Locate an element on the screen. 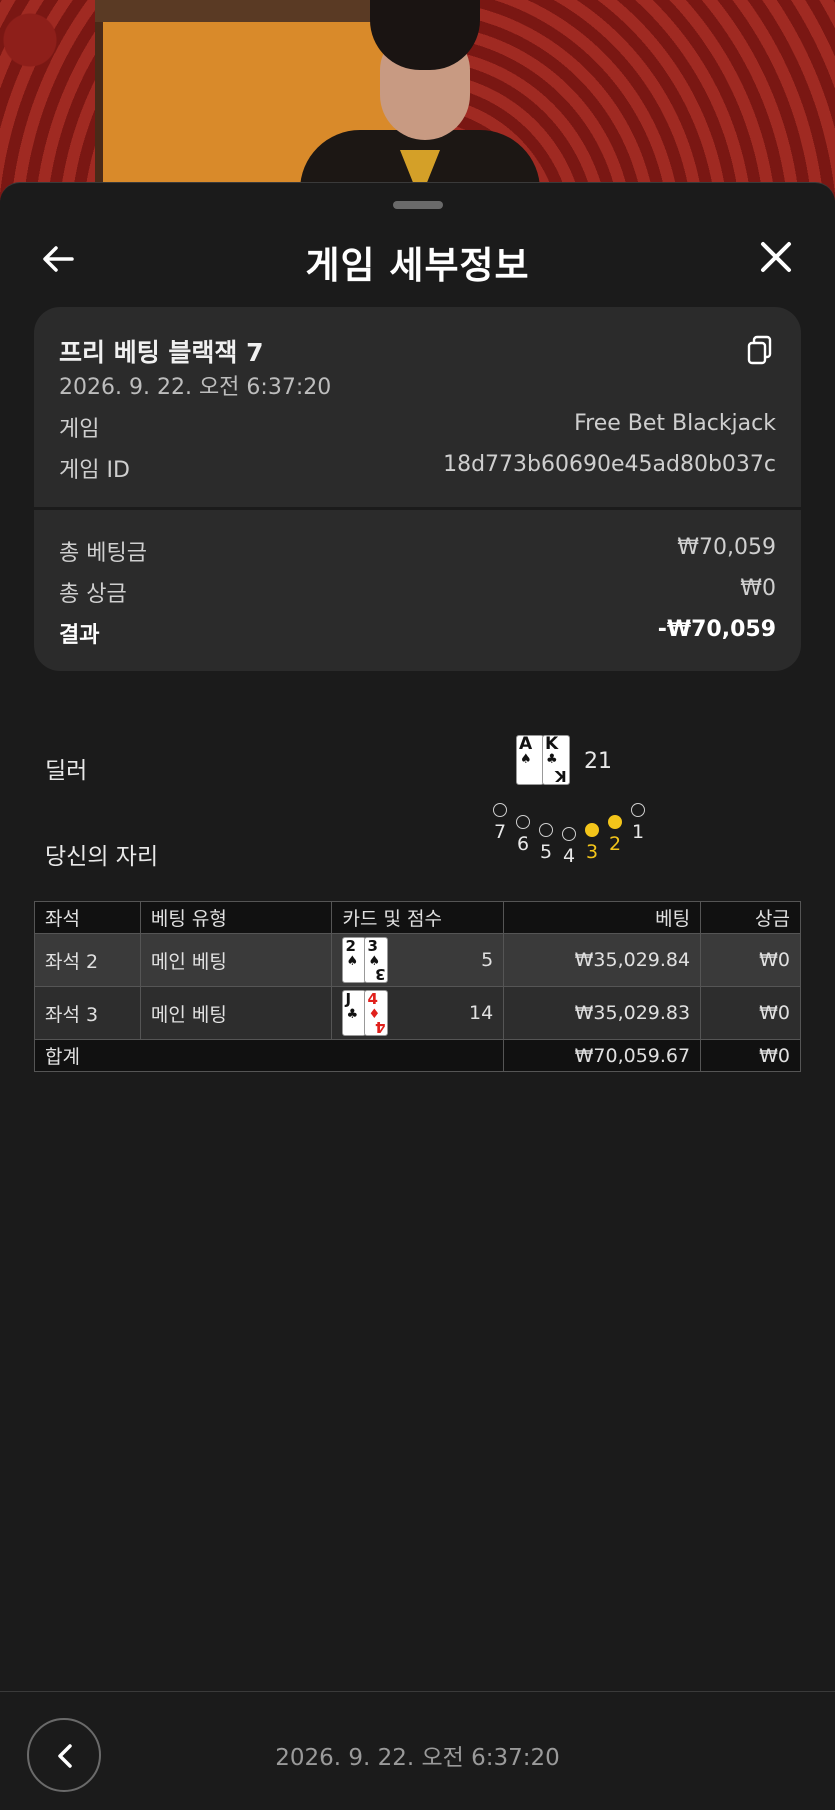  game-name: 프리 베팅 블랙잭 7 is located at coordinates (161, 352).